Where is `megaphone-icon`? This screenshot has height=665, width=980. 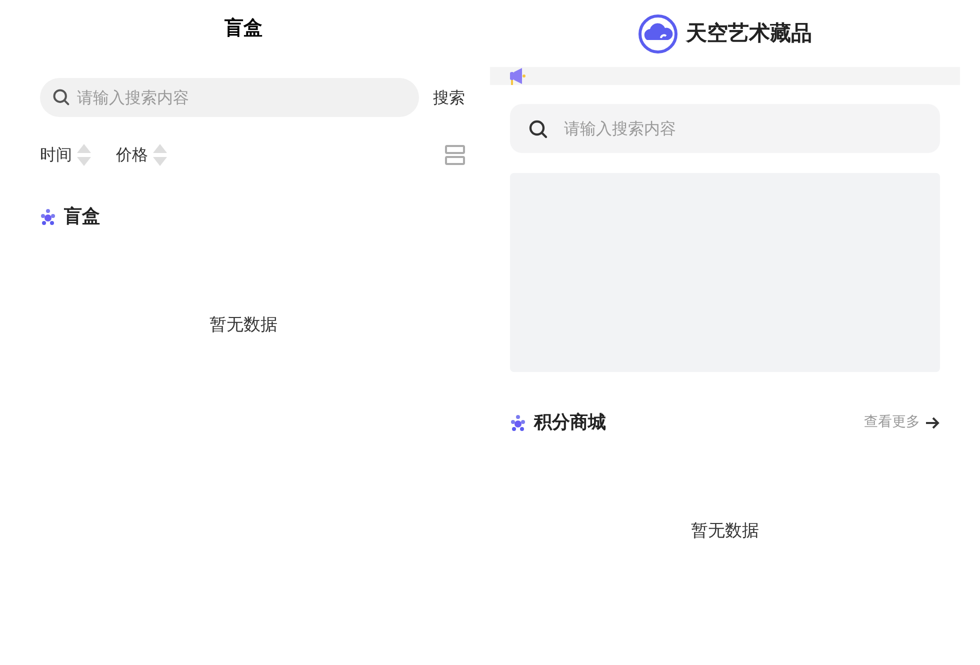
megaphone-icon is located at coordinates (518, 76).